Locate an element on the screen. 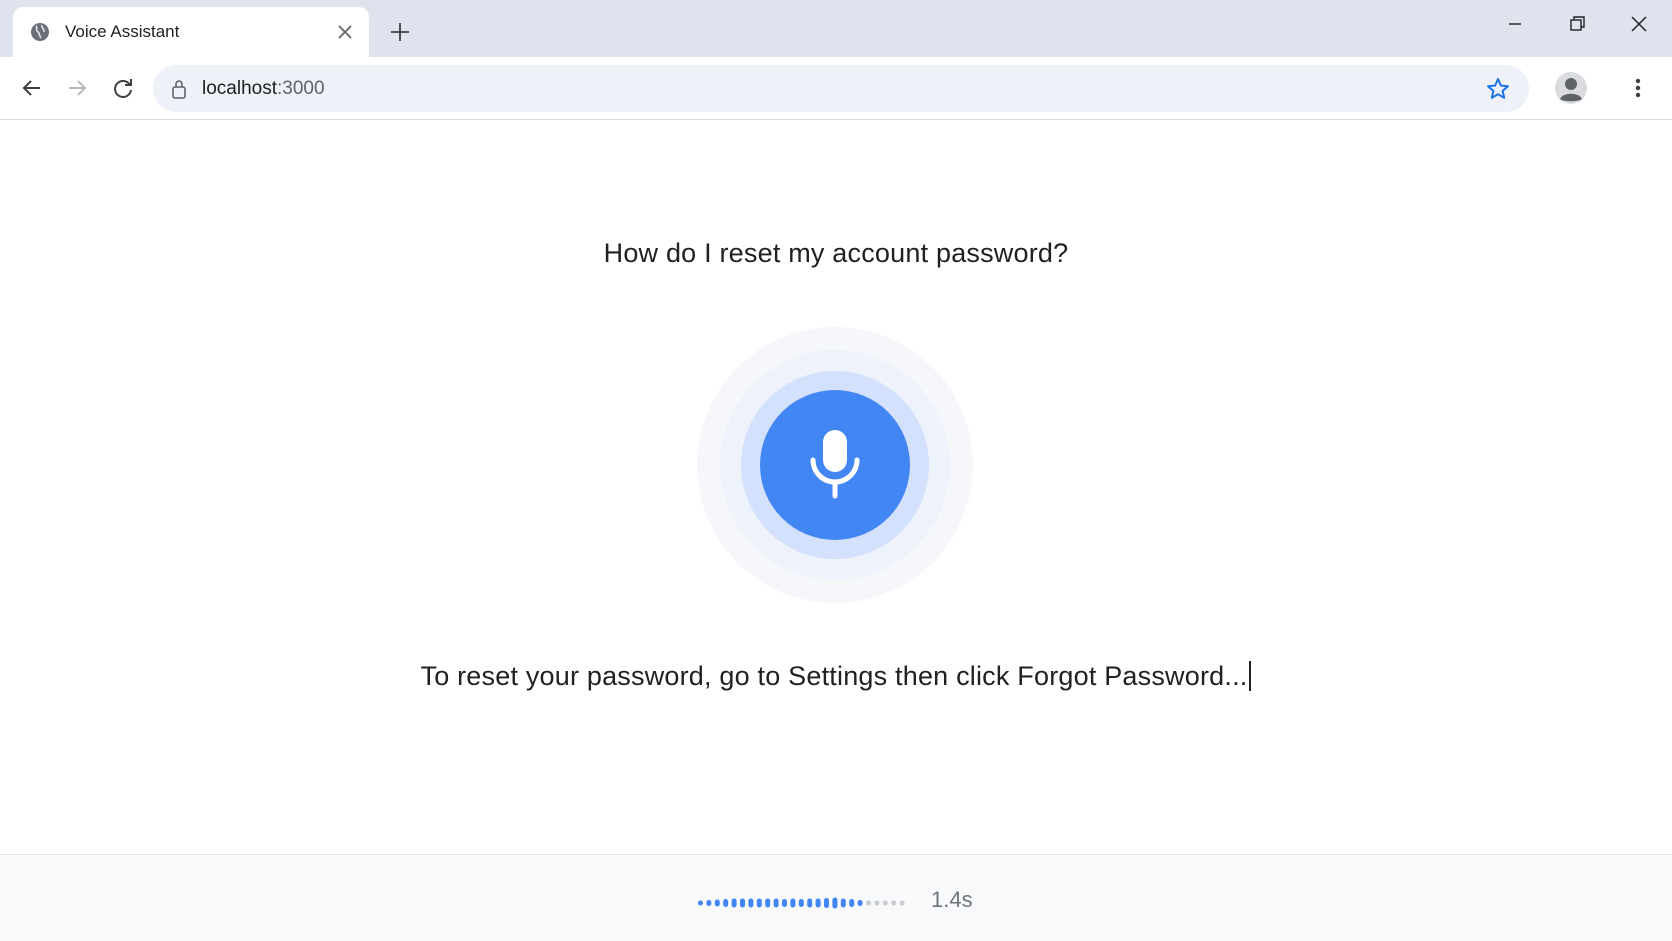  mic-button is located at coordinates (835, 465).